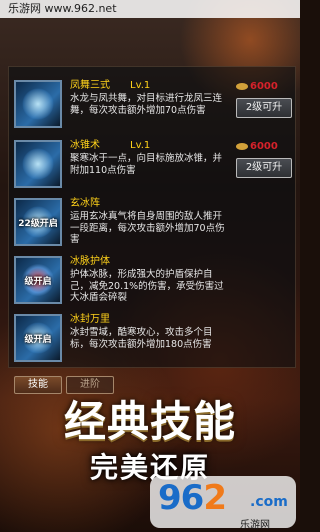 This screenshot has height=532, width=320. What do you see at coordinates (85, 203) in the screenshot?
I see `skill-name: 玄冰阵` at bounding box center [85, 203].